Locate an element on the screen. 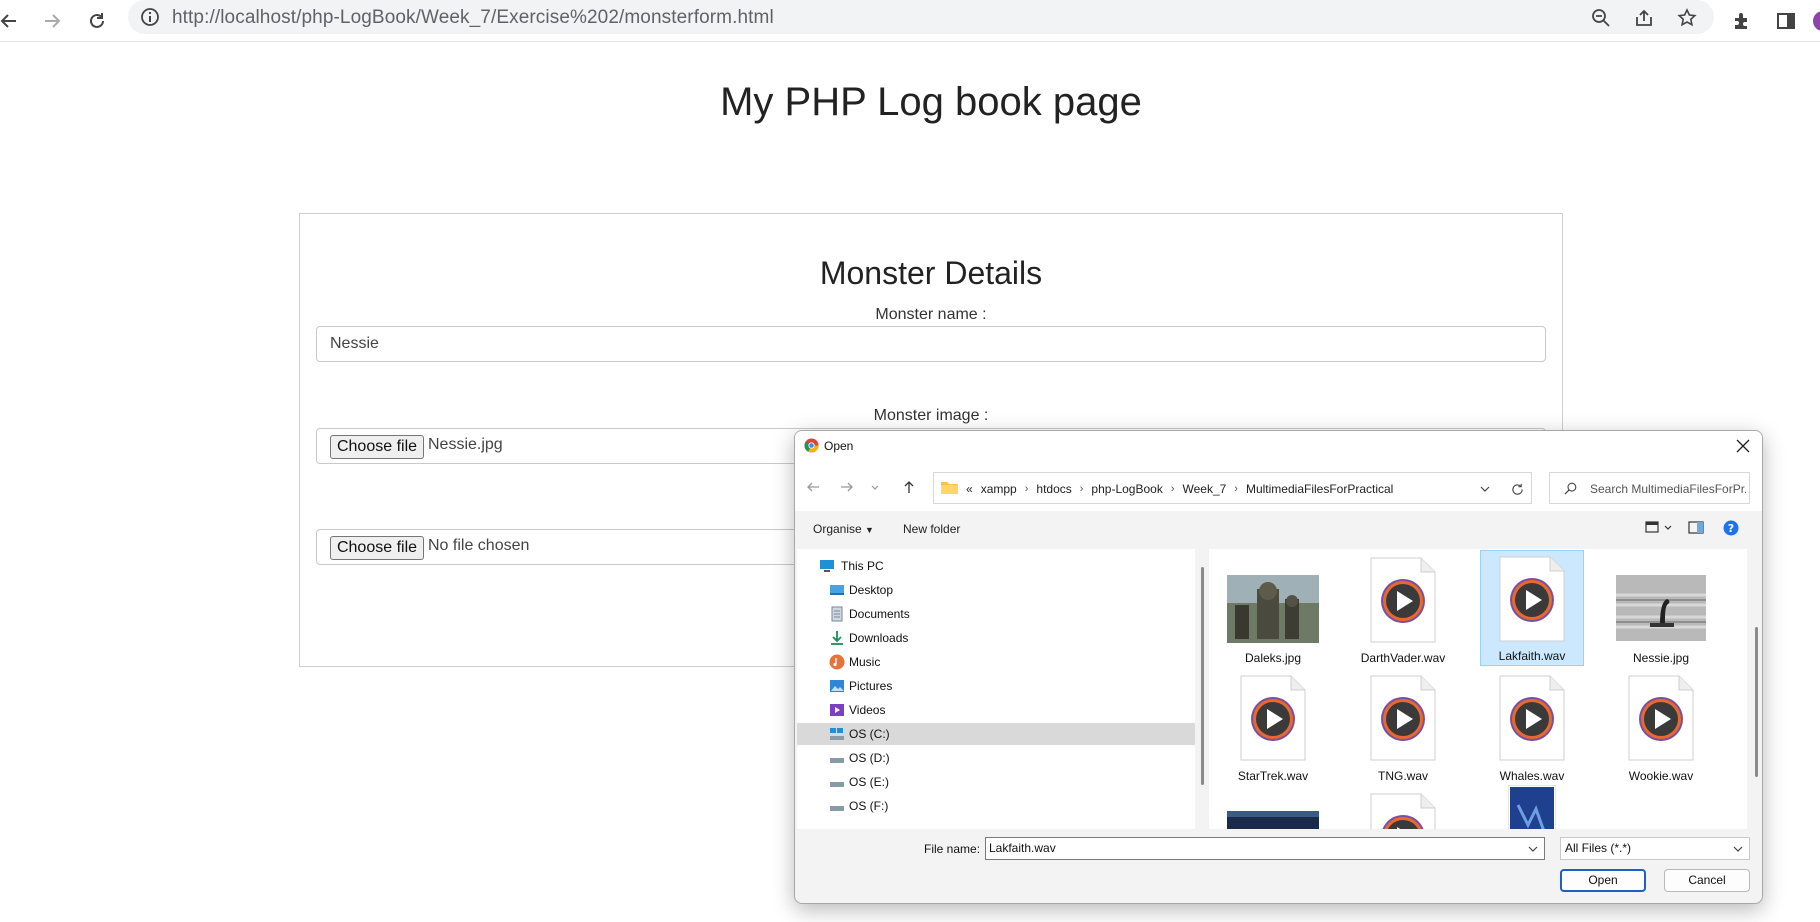 The image size is (1820, 922). file-tile-whales: Whales.wav is located at coordinates (1532, 729).